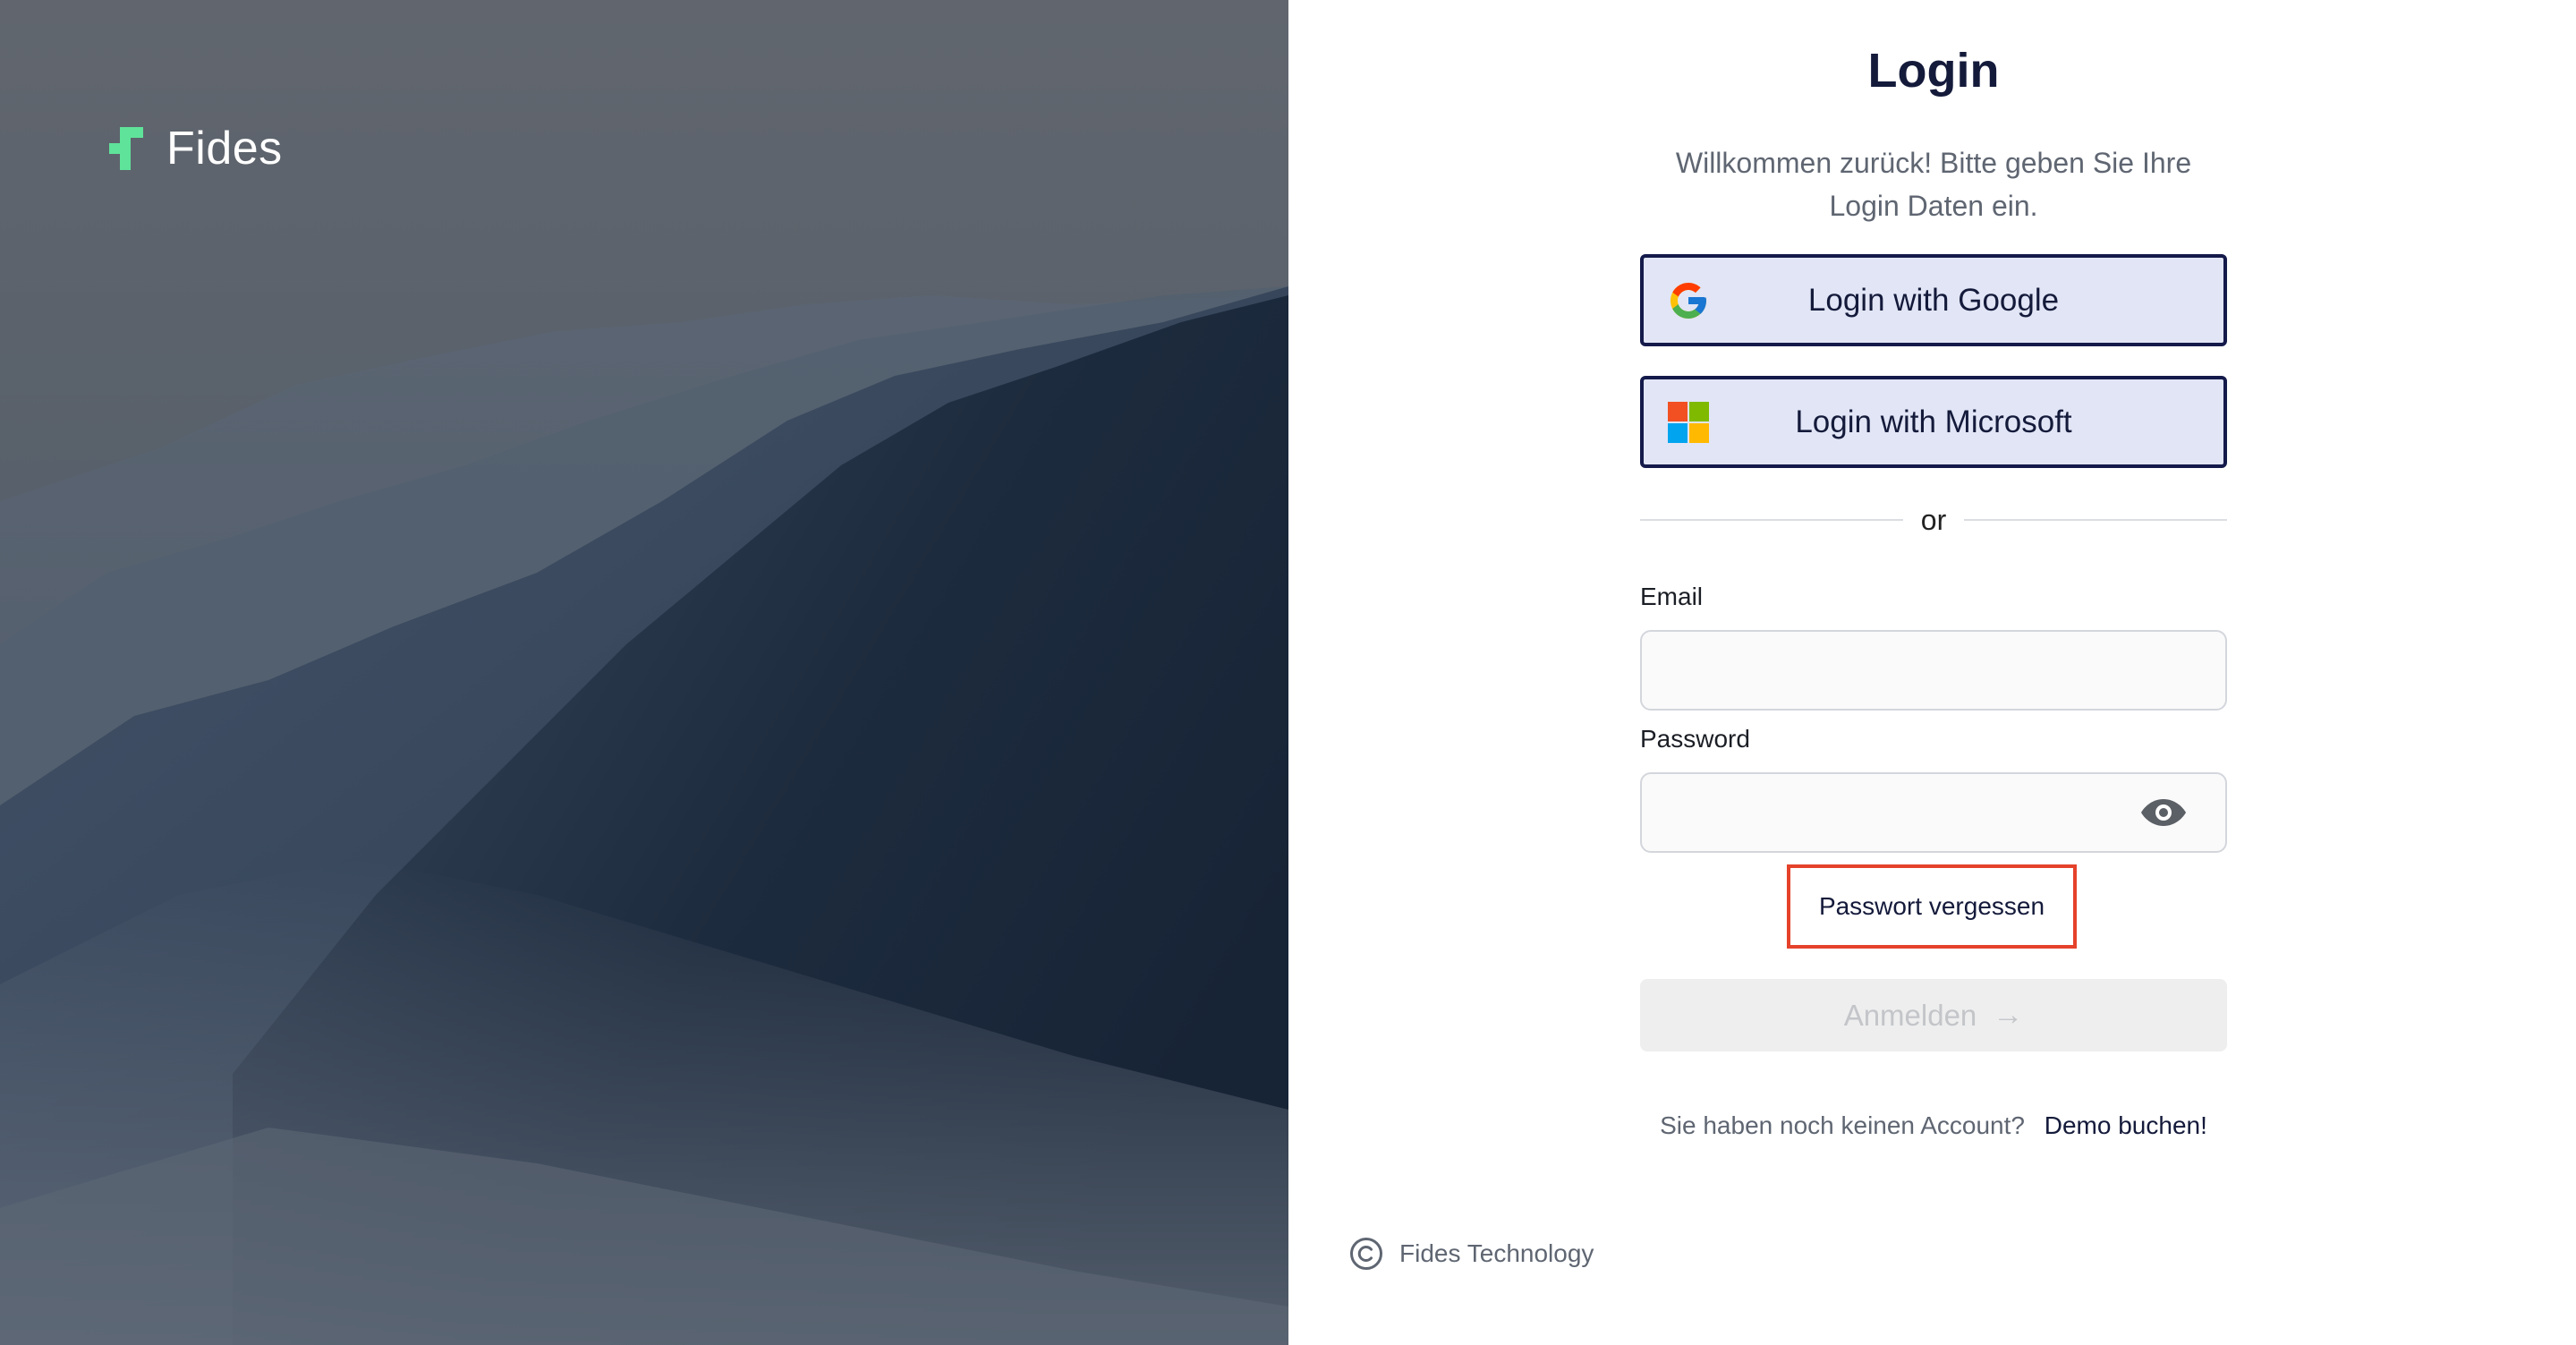  I want to click on email-label: Email, so click(1672, 596).